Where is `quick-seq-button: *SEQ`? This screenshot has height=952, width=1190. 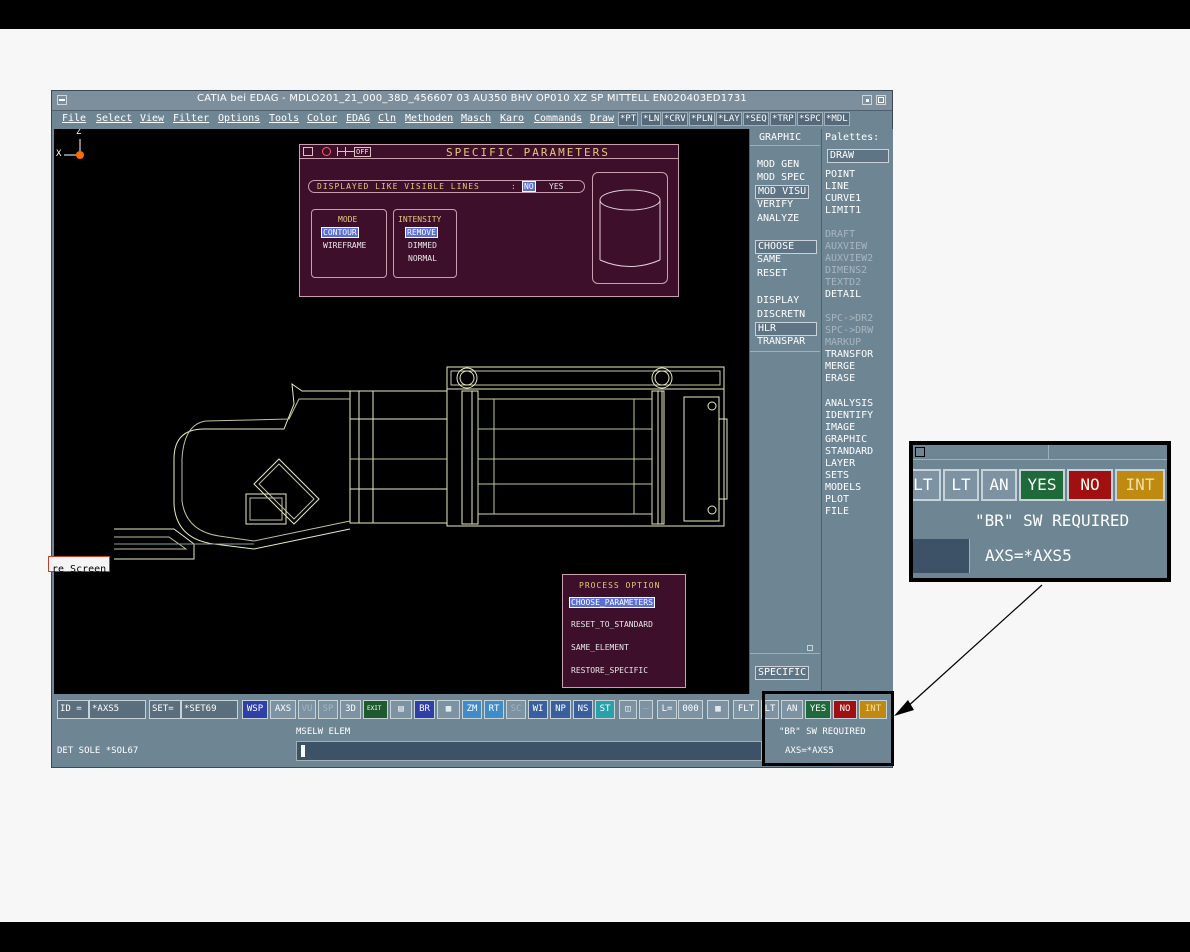 quick-seq-button: *SEQ is located at coordinates (756, 119).